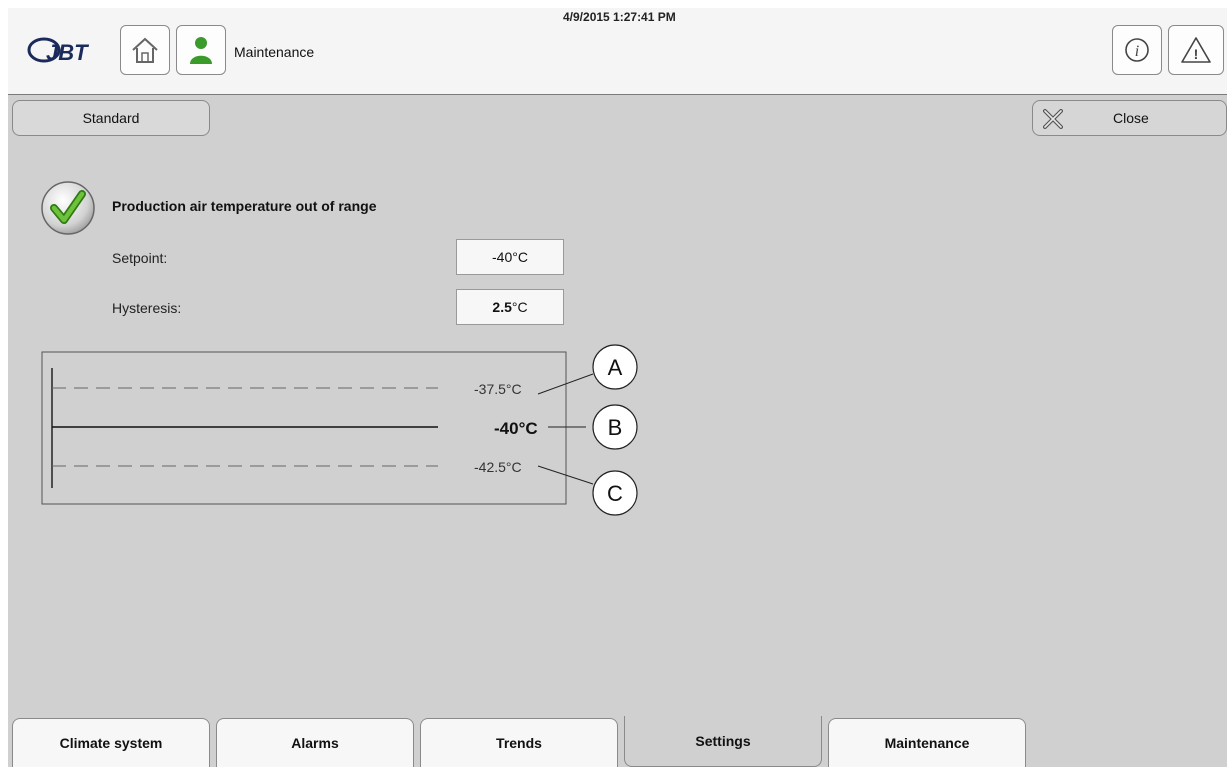  I want to click on jbt-logo: JBT, so click(69, 52).